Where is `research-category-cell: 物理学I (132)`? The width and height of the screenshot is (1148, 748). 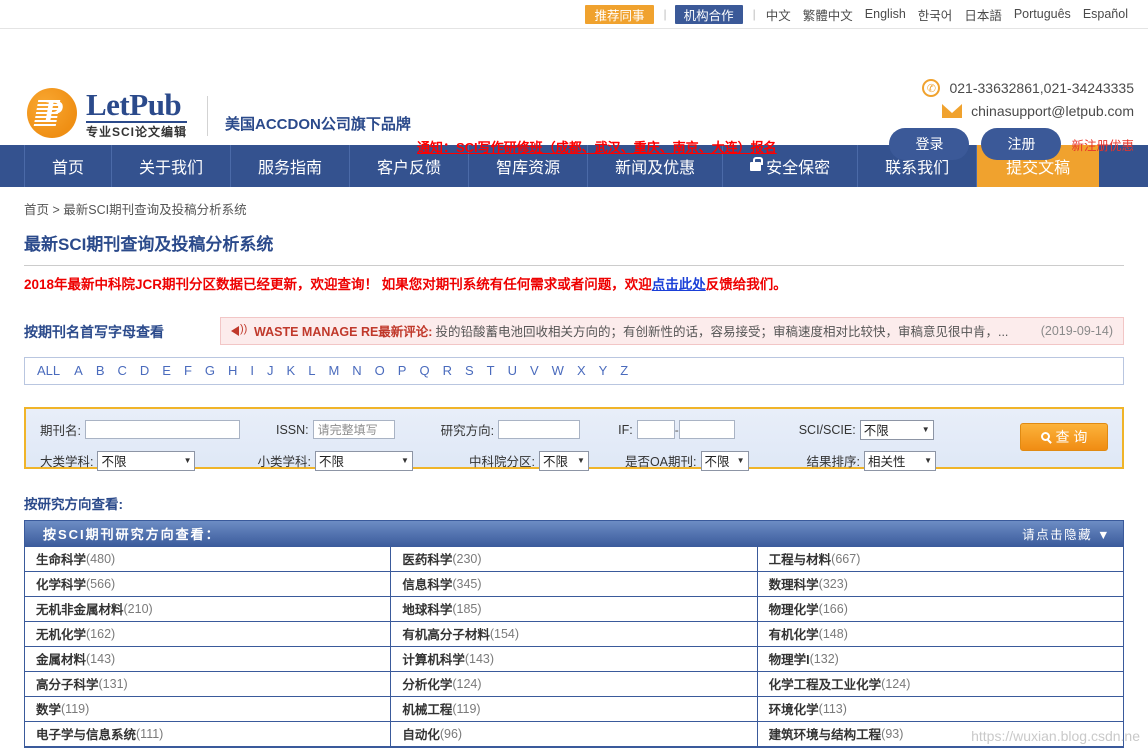 research-category-cell: 物理学I (132) is located at coordinates (940, 659).